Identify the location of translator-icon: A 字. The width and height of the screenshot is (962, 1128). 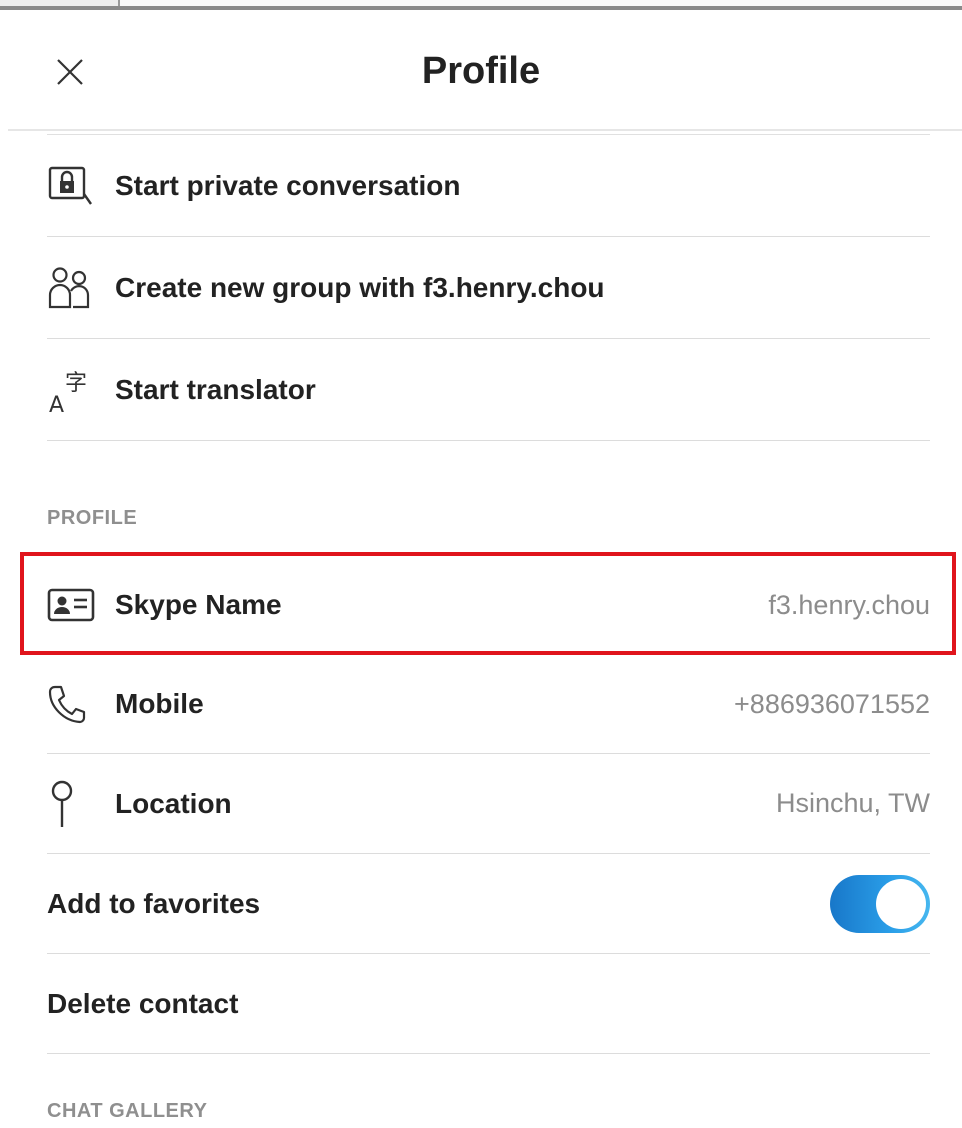
(72, 392).